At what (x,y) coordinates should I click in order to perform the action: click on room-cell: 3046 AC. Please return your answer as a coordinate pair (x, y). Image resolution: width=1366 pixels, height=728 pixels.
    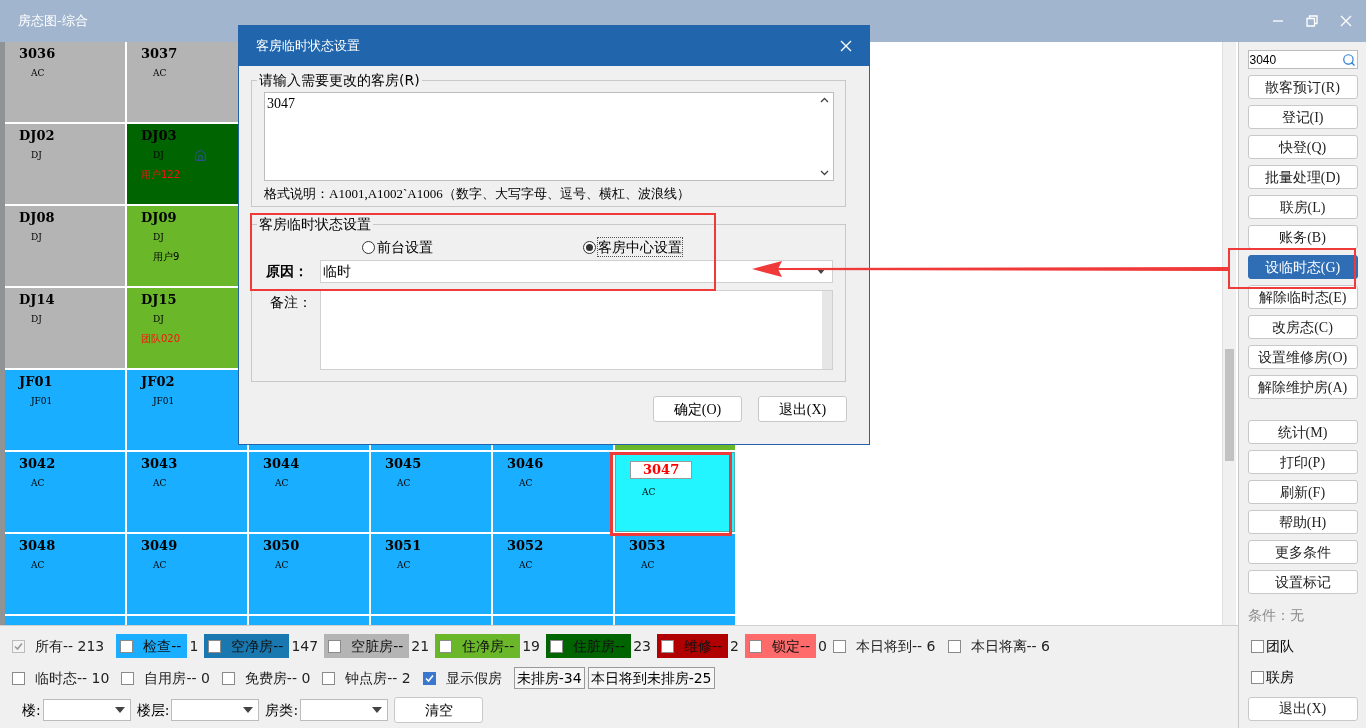
    Looking at the image, I should click on (553, 492).